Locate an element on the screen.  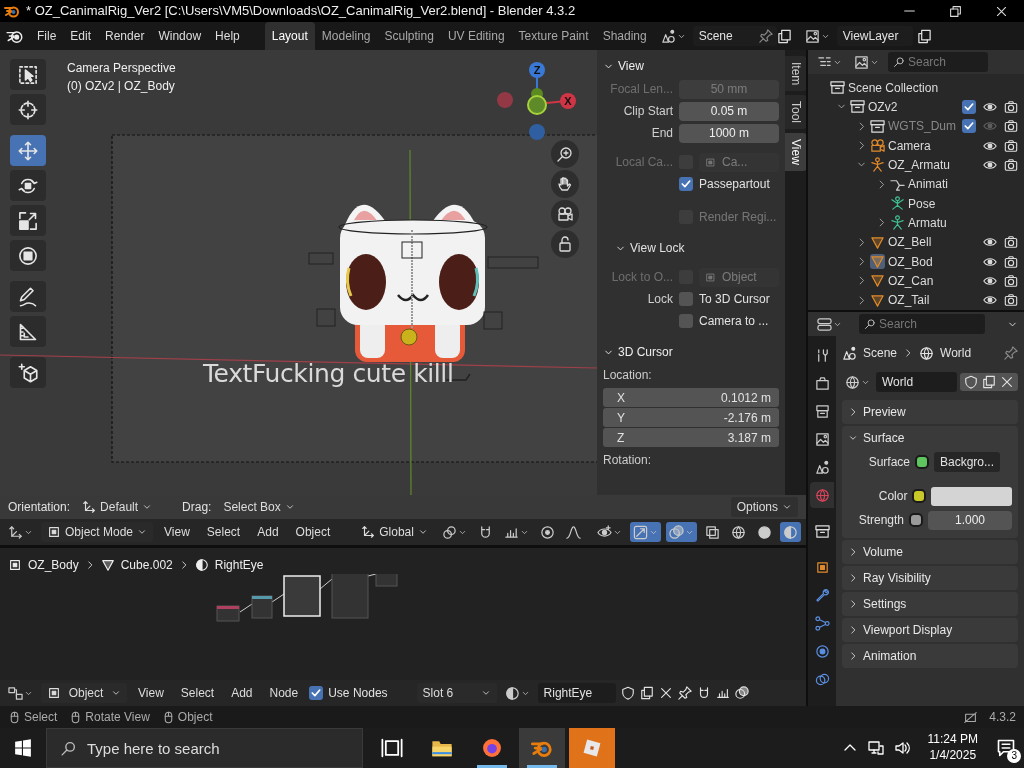
version-label: 4.3.2 is located at coordinates (1002, 717).